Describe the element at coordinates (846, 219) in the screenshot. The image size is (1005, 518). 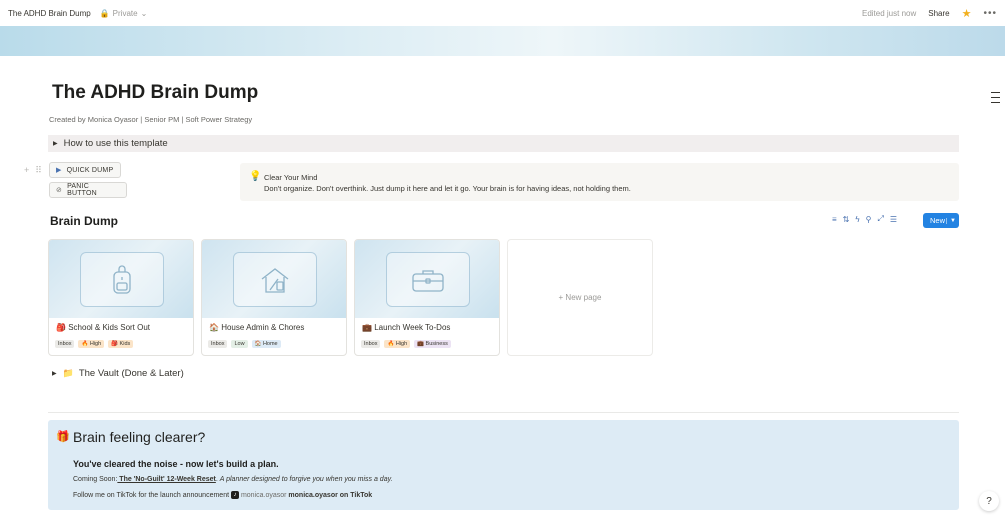
I see `sort-icon: ⇅` at that location.